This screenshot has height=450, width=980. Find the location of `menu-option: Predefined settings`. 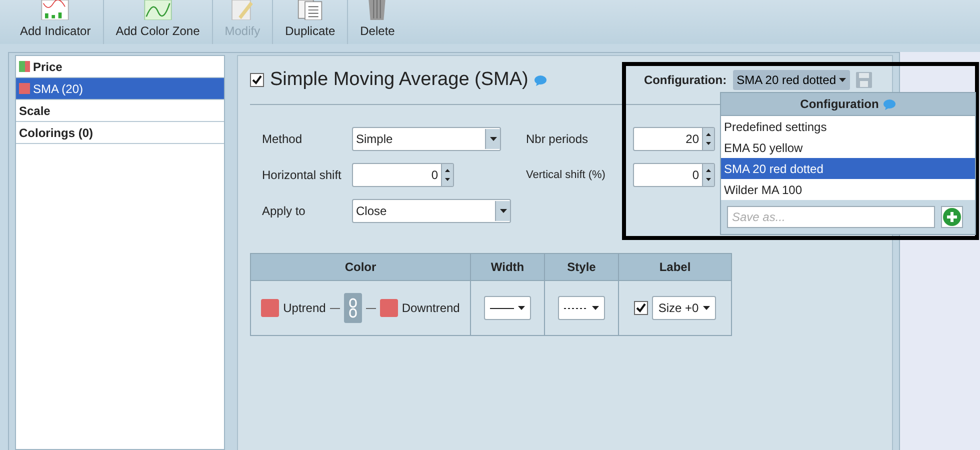

menu-option: Predefined settings is located at coordinates (848, 126).